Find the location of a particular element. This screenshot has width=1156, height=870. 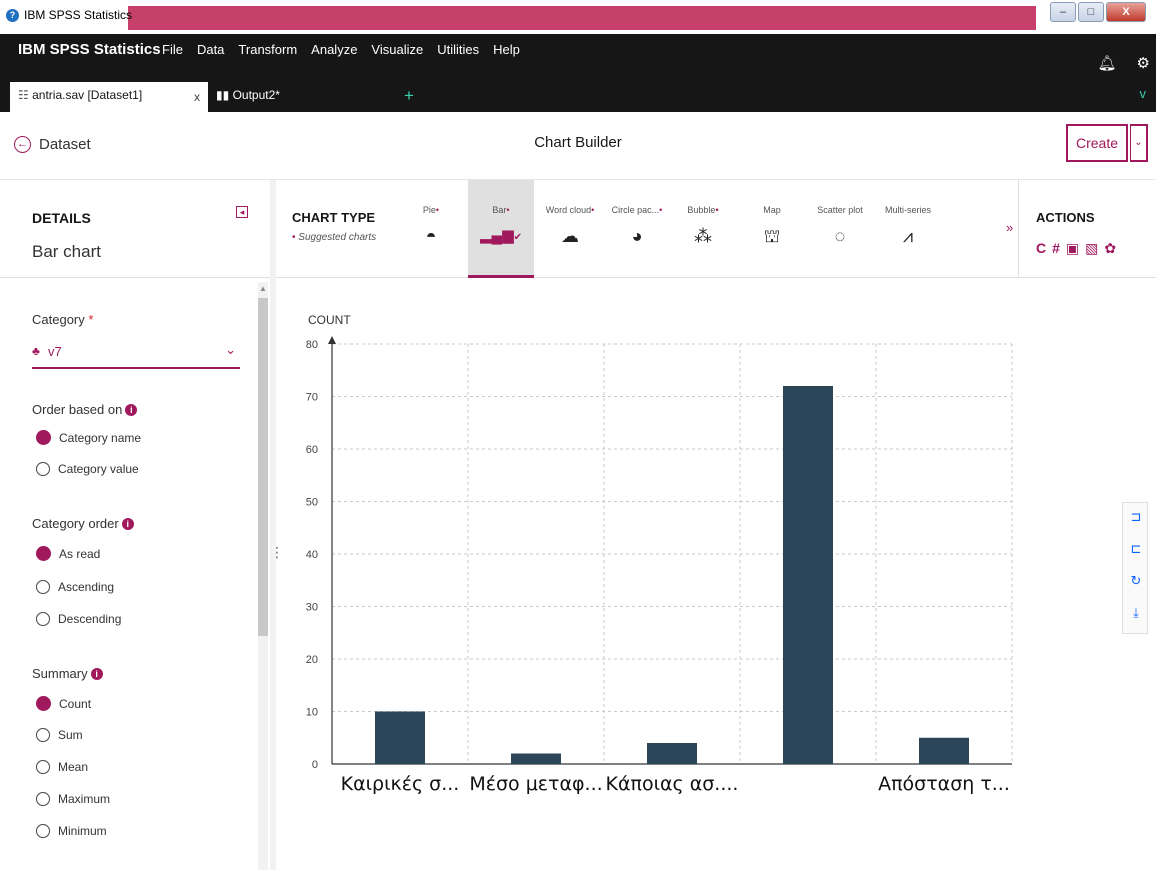

menu-transform: Transform is located at coordinates (267, 49).